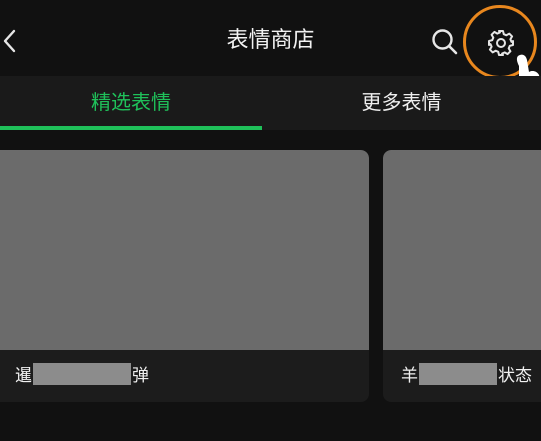 This screenshot has width=541, height=441. Describe the element at coordinates (462, 250) in the screenshot. I see `sticker-thumbnail` at that location.